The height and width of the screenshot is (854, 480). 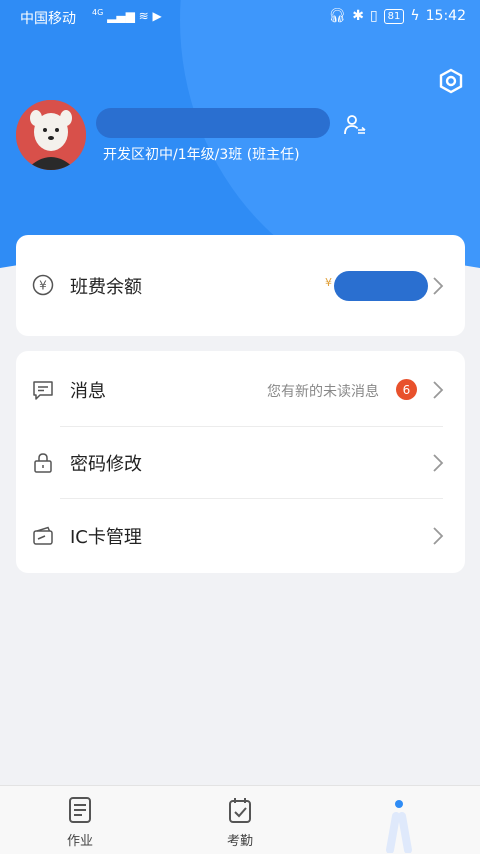 What do you see at coordinates (240, 810) in the screenshot?
I see `attendance-icon` at bounding box center [240, 810].